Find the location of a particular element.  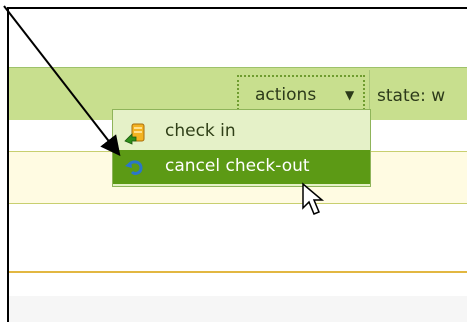

caret-down-icon: ▼ is located at coordinates (350, 95).